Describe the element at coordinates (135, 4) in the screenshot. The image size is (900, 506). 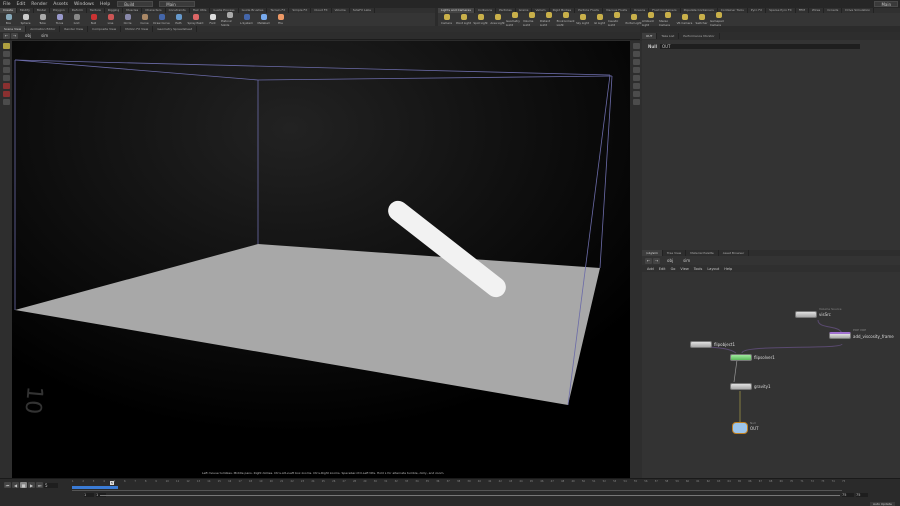
I see `desktop-selector: Build` at that location.